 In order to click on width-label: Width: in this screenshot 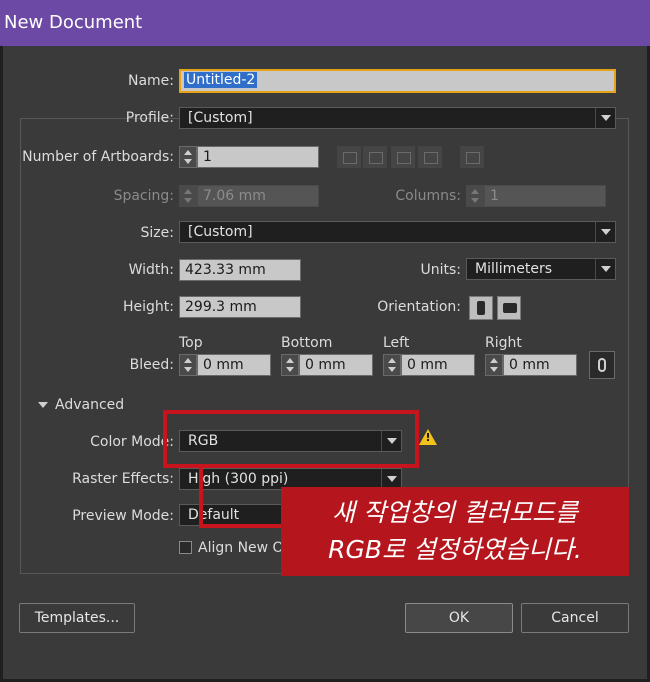, I will do `click(151, 270)`.